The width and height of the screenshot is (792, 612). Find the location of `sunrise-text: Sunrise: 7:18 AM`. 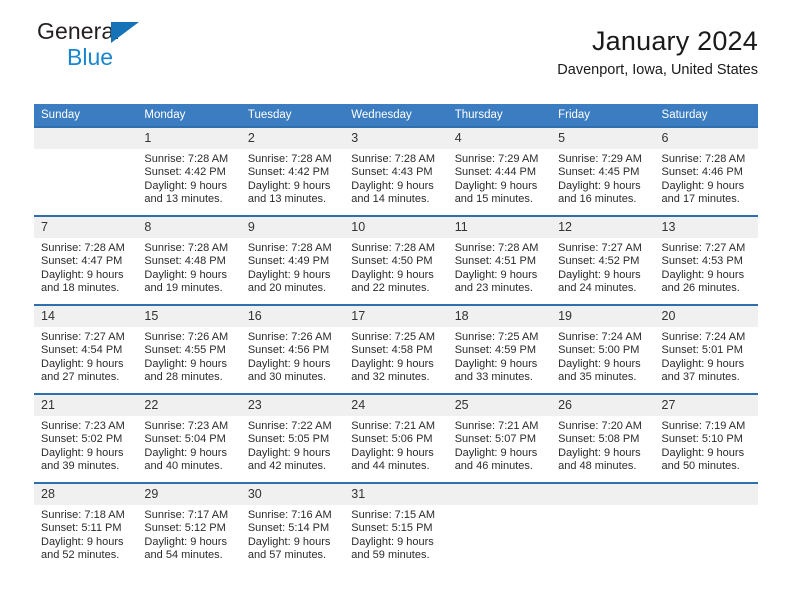

sunrise-text: Sunrise: 7:18 AM is located at coordinates (83, 515).